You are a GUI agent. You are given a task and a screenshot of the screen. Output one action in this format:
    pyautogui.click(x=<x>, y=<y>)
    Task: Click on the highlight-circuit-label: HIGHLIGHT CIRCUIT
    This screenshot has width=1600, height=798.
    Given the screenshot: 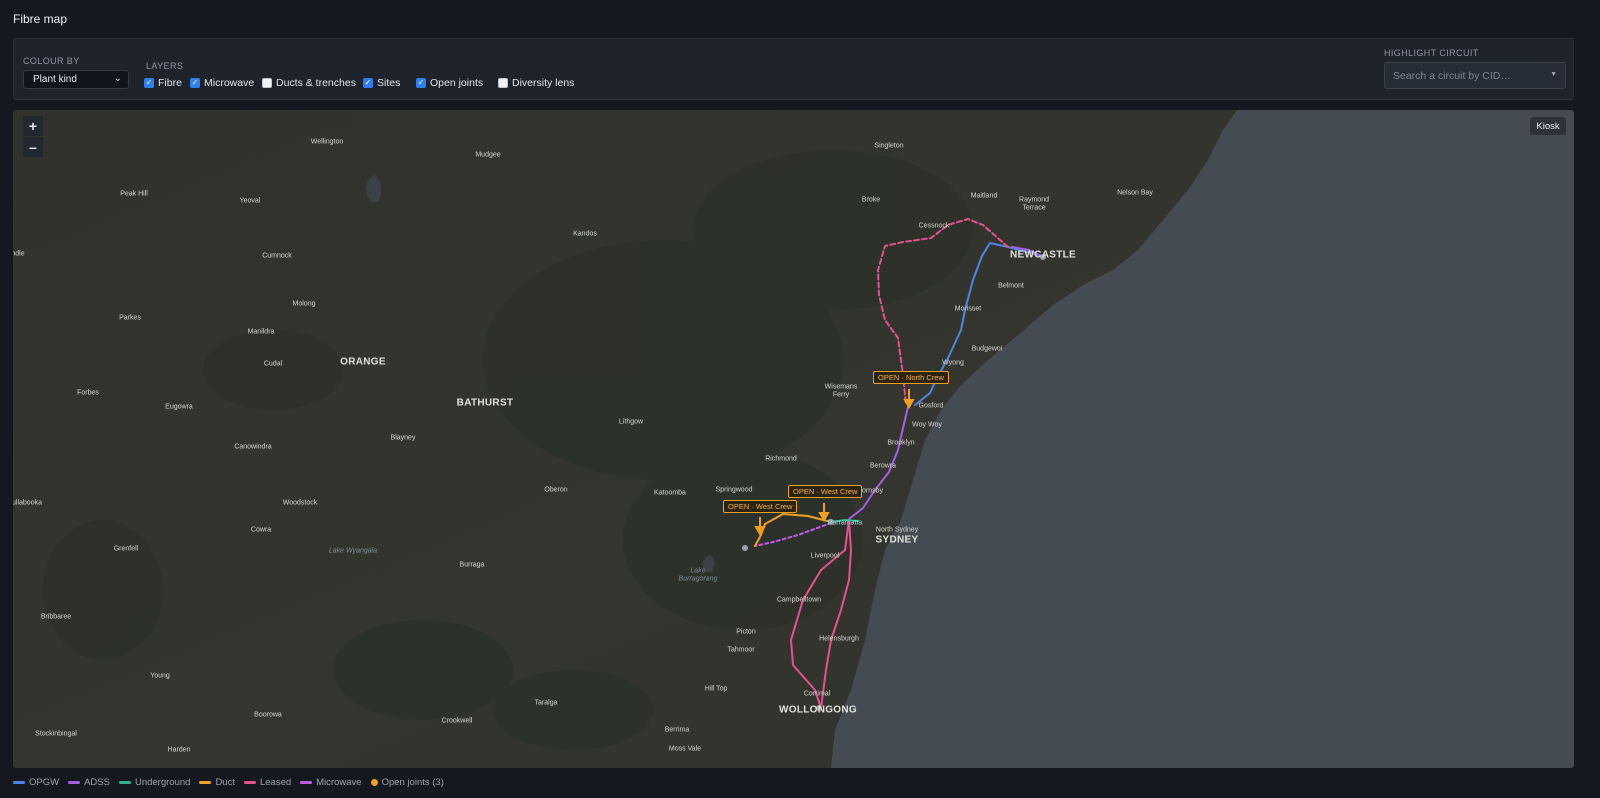 What is the action you would take?
    pyautogui.click(x=1431, y=53)
    